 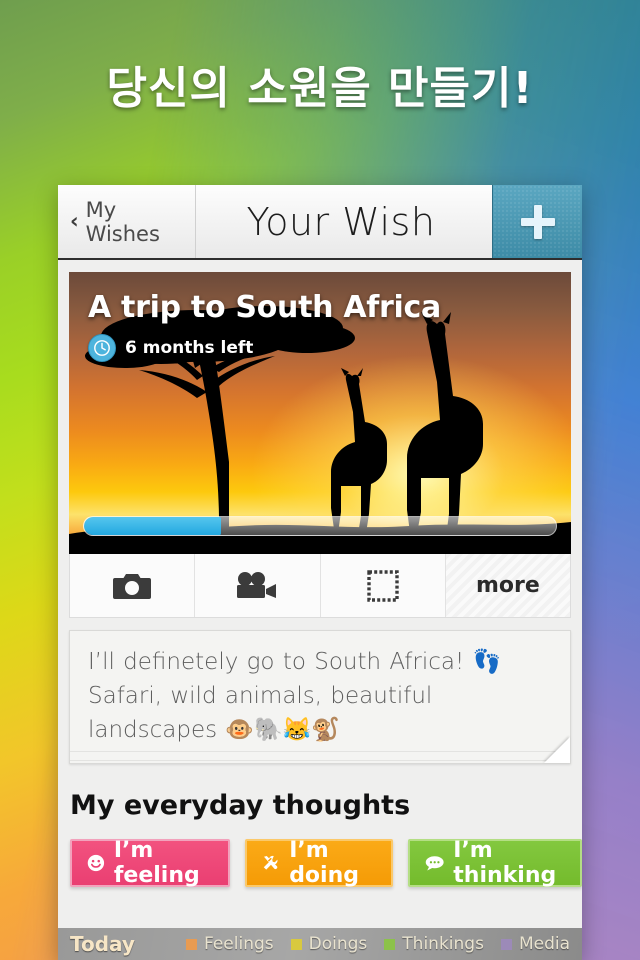 What do you see at coordinates (443, 944) in the screenshot?
I see `legend-label-thinkings: Thinkings` at bounding box center [443, 944].